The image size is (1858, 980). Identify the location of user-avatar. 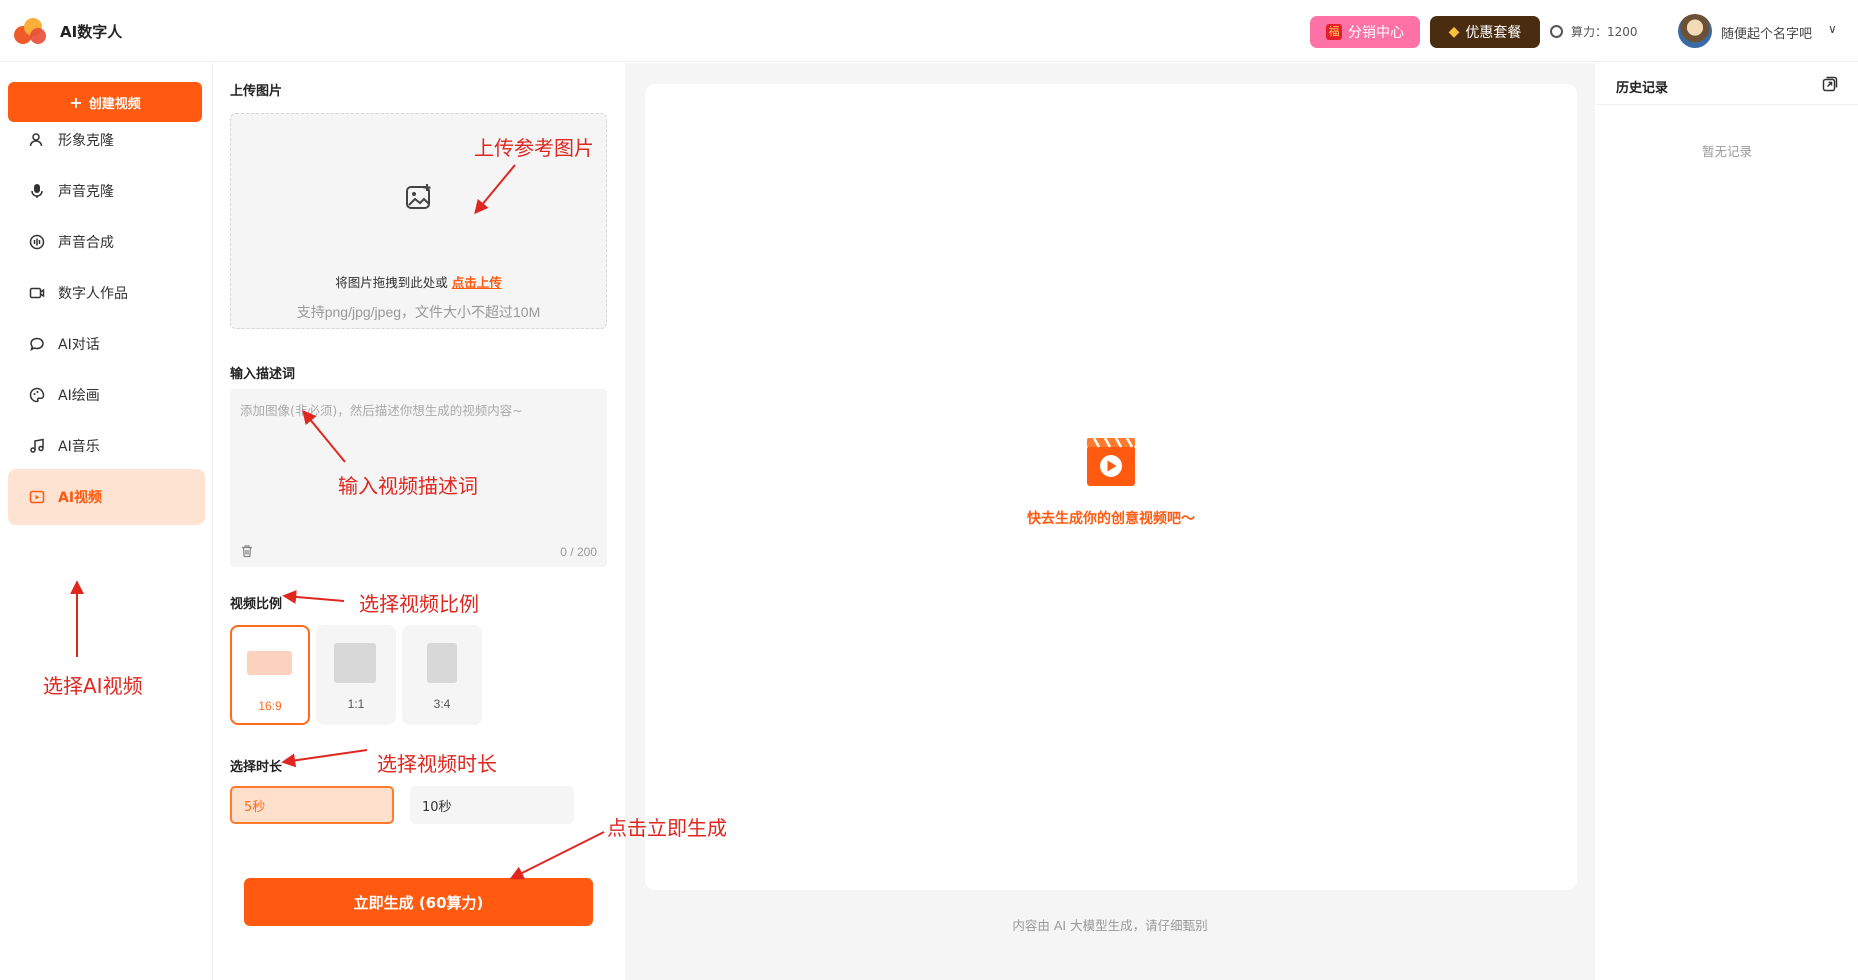
(1695, 31).